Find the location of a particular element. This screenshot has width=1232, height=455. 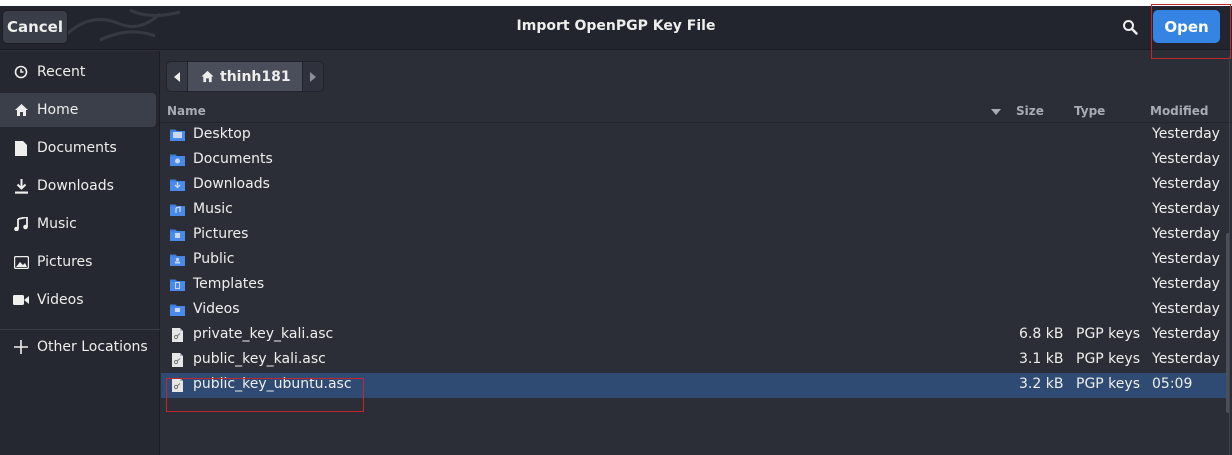

sidebar-item-recent: Recent is located at coordinates (78, 72).